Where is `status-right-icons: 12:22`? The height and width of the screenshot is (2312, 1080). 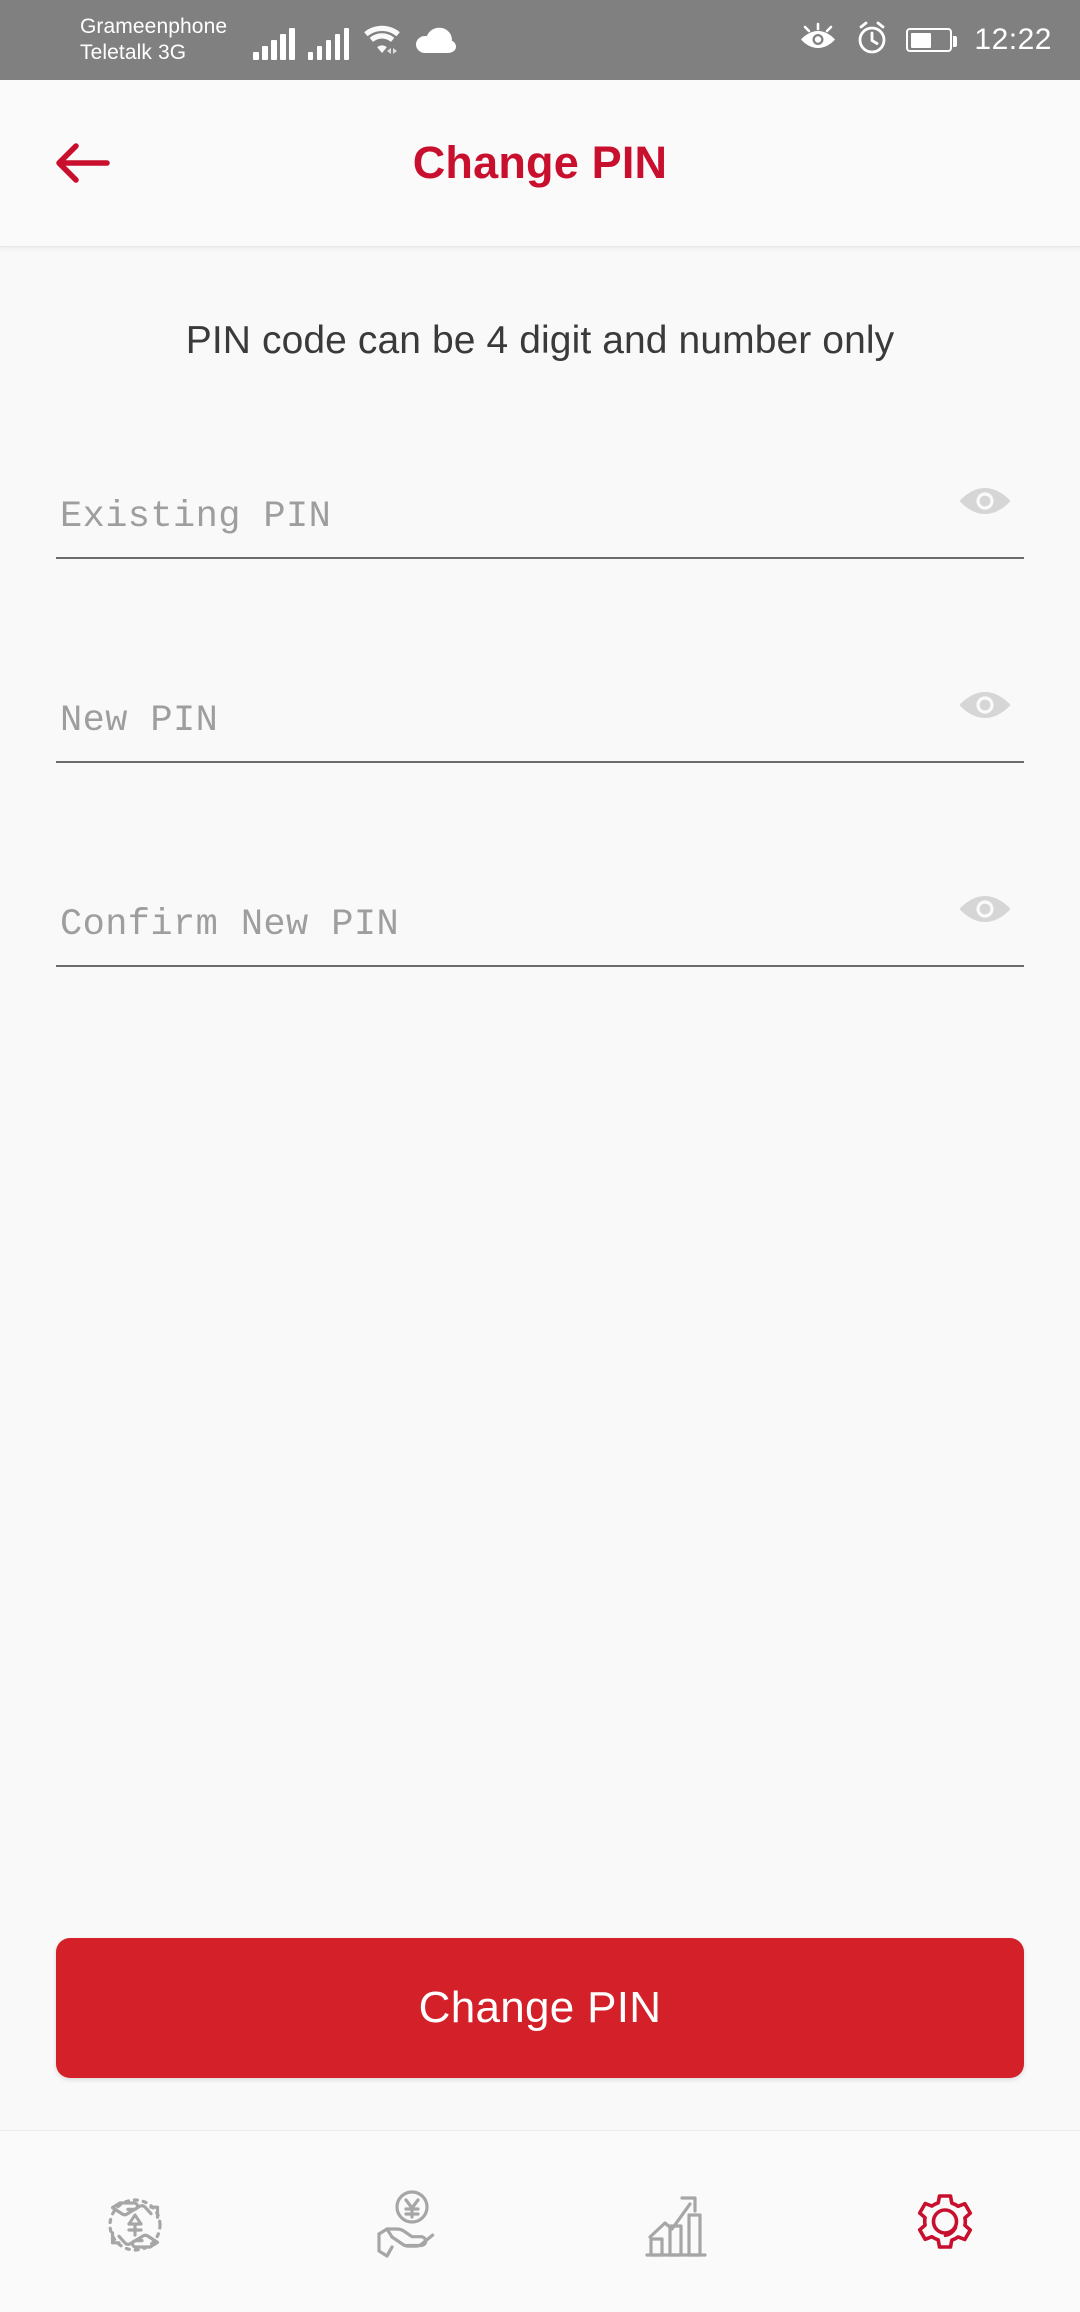 status-right-icons: 12:22 is located at coordinates (925, 40).